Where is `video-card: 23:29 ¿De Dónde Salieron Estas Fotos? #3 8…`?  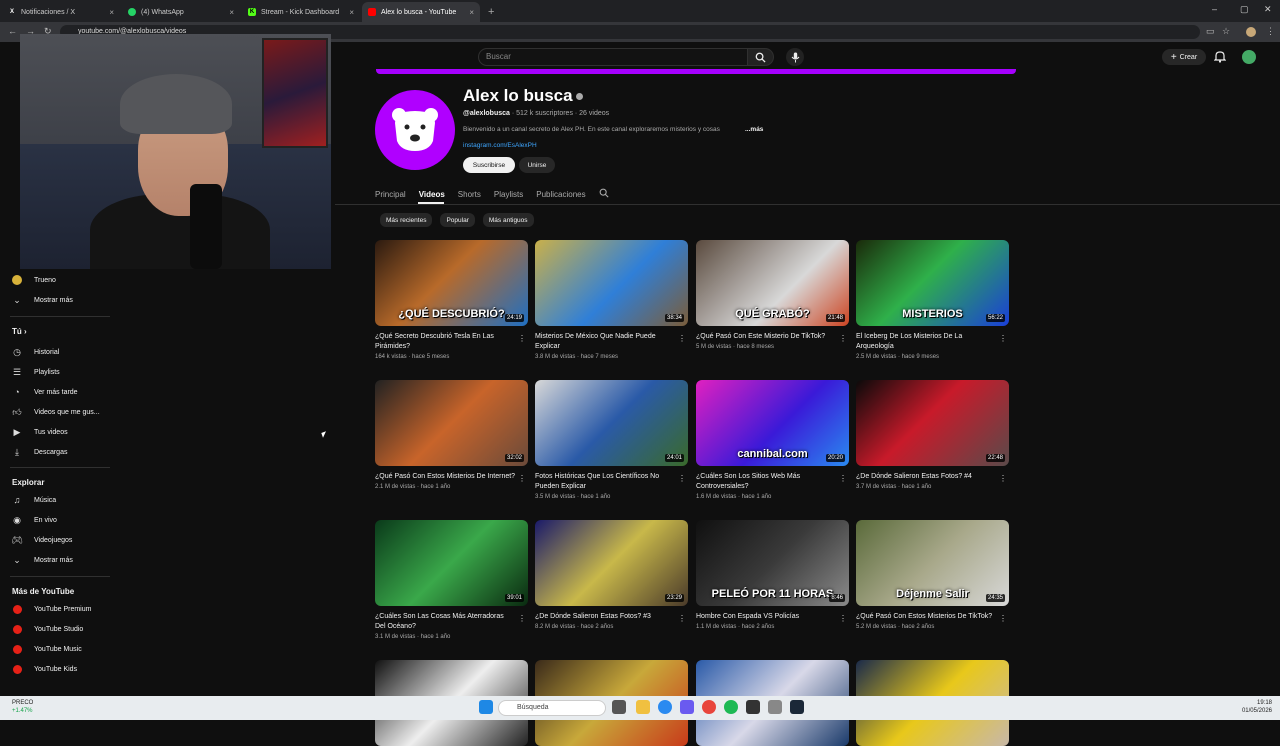
video-card: 23:29 ¿De Dónde Salieron Estas Fotos? #3 8… is located at coordinates (611, 575).